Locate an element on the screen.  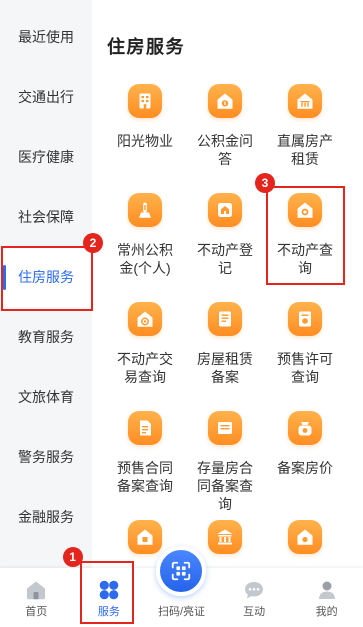
service-label: 不动产交易查询 is located at coordinates (145, 368).